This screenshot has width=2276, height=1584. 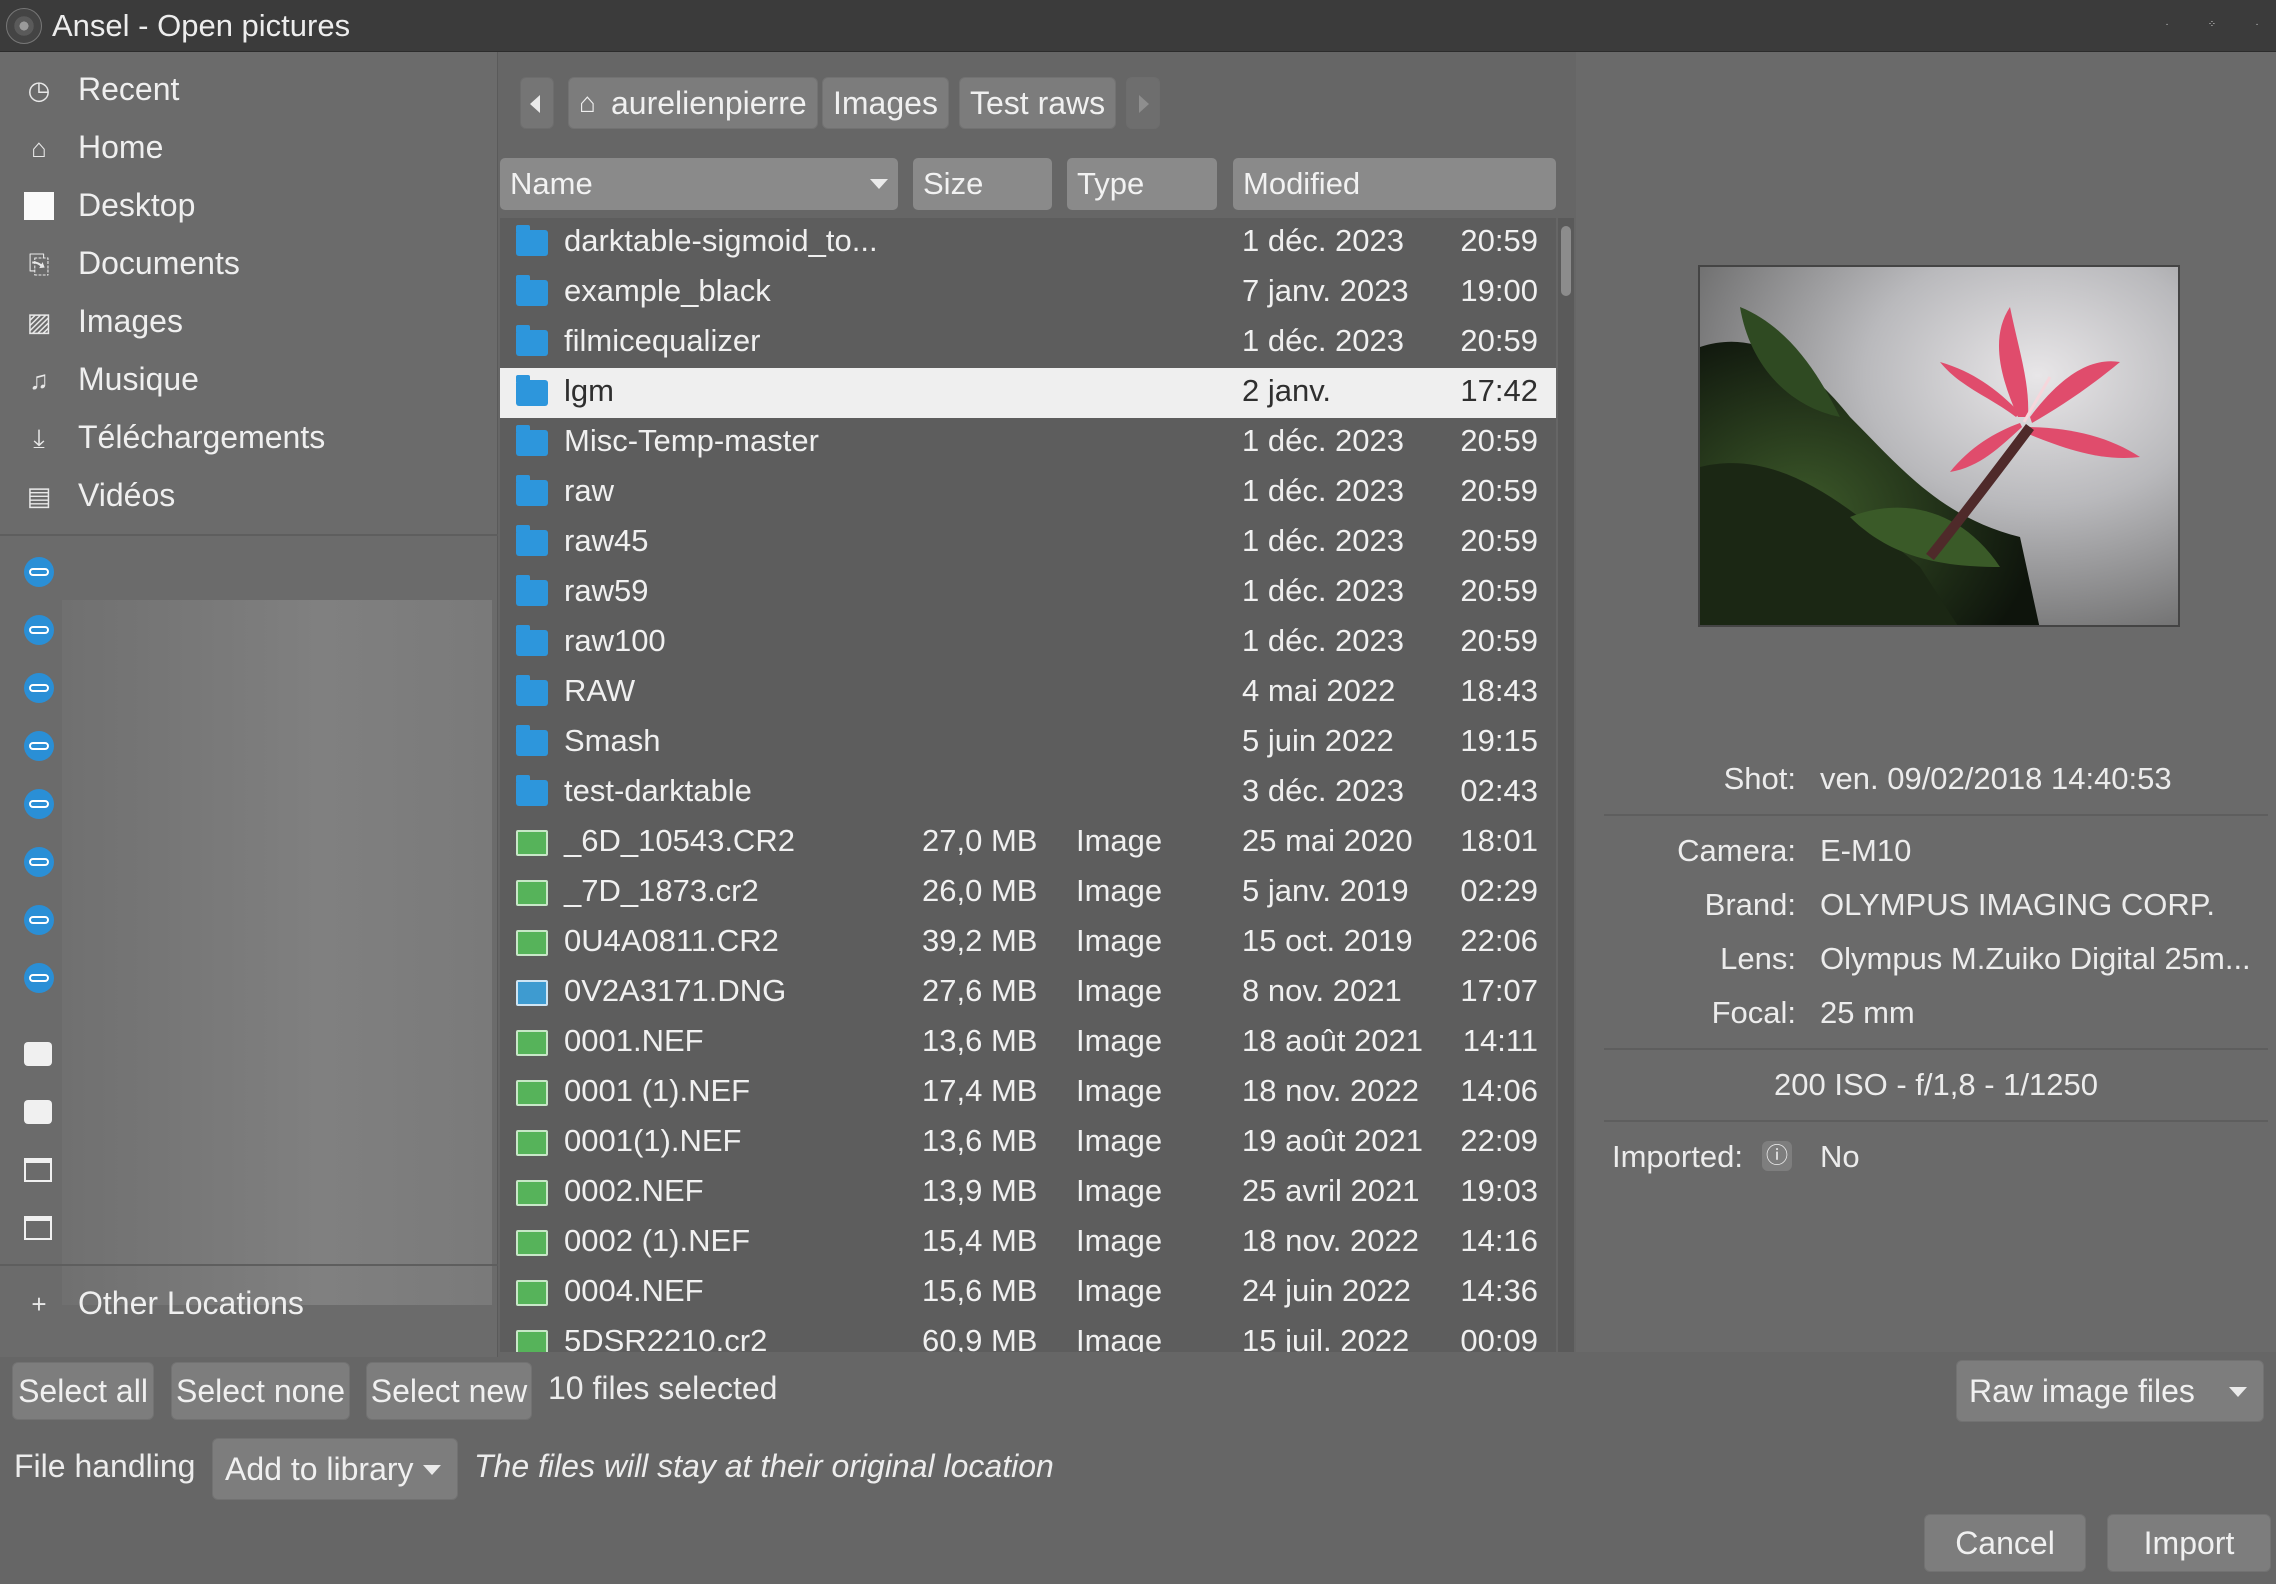 What do you see at coordinates (1325, 290) in the screenshot?
I see `file-modified-date: 7 janv. 2023` at bounding box center [1325, 290].